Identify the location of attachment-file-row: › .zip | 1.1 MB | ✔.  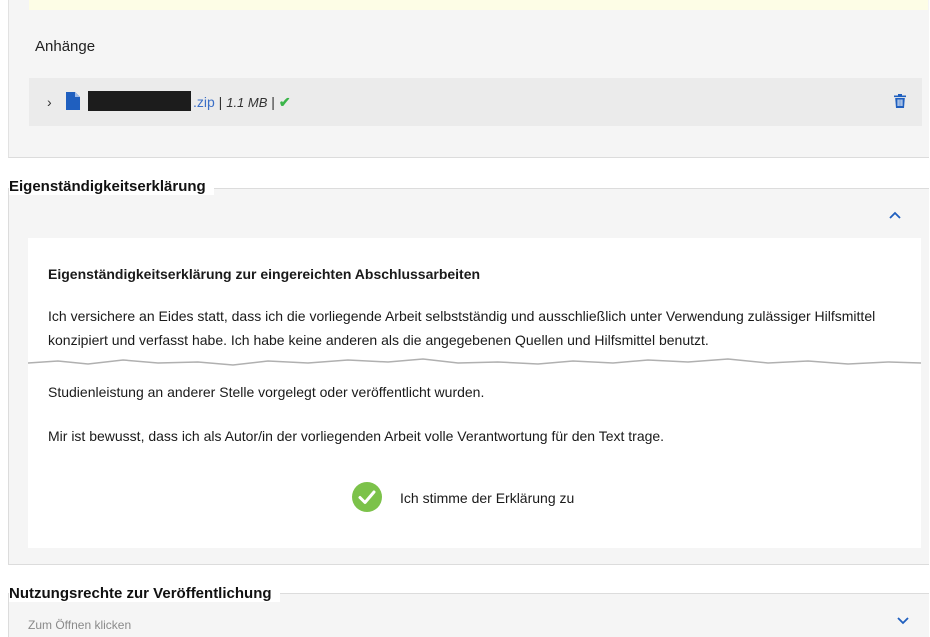
(475, 102).